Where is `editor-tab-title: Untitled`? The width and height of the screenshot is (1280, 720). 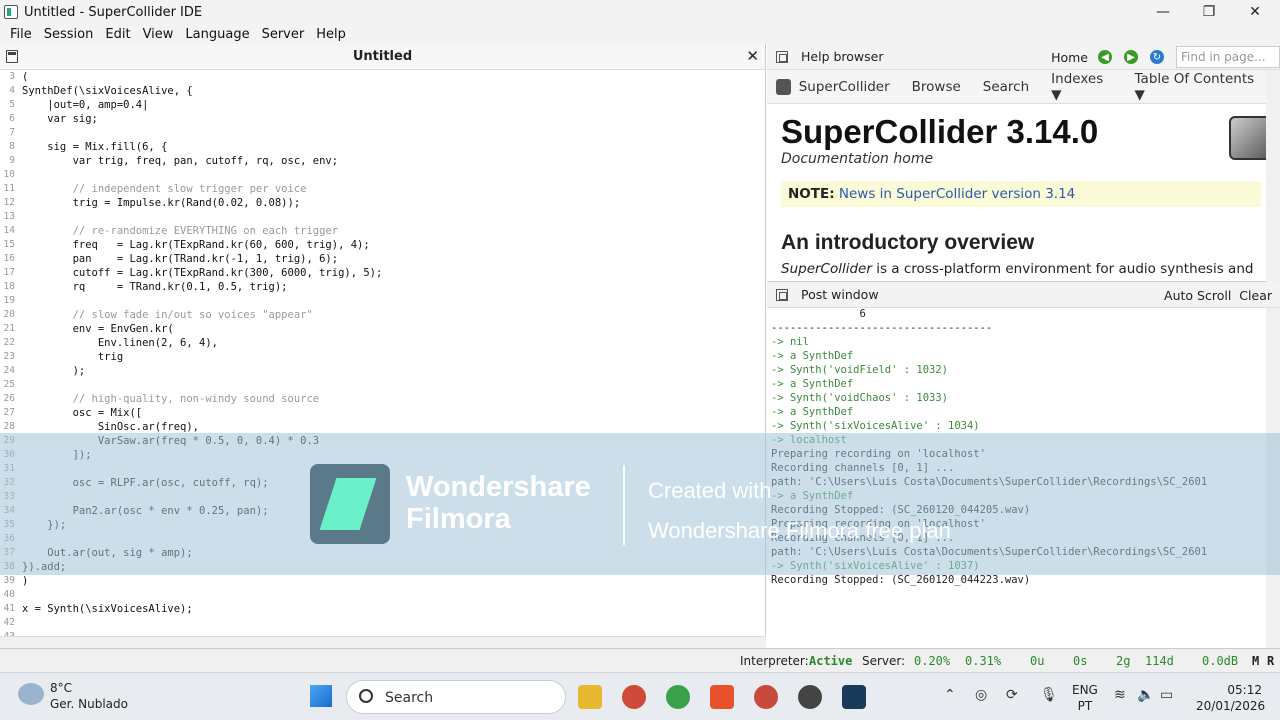
editor-tab-title: Untitled is located at coordinates (382, 56).